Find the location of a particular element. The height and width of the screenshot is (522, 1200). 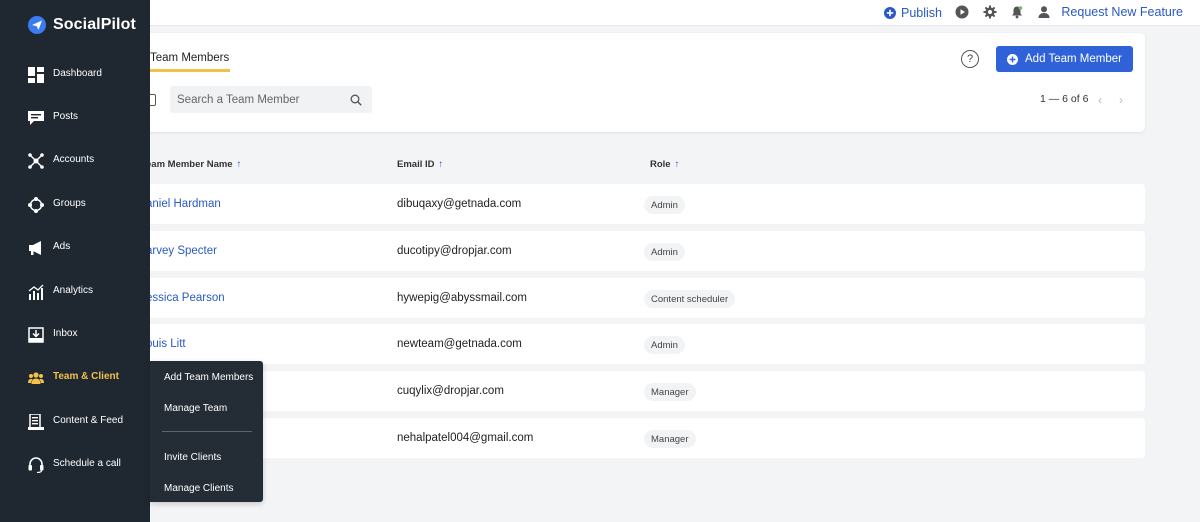

next-page-icon: › is located at coordinates (1121, 100).